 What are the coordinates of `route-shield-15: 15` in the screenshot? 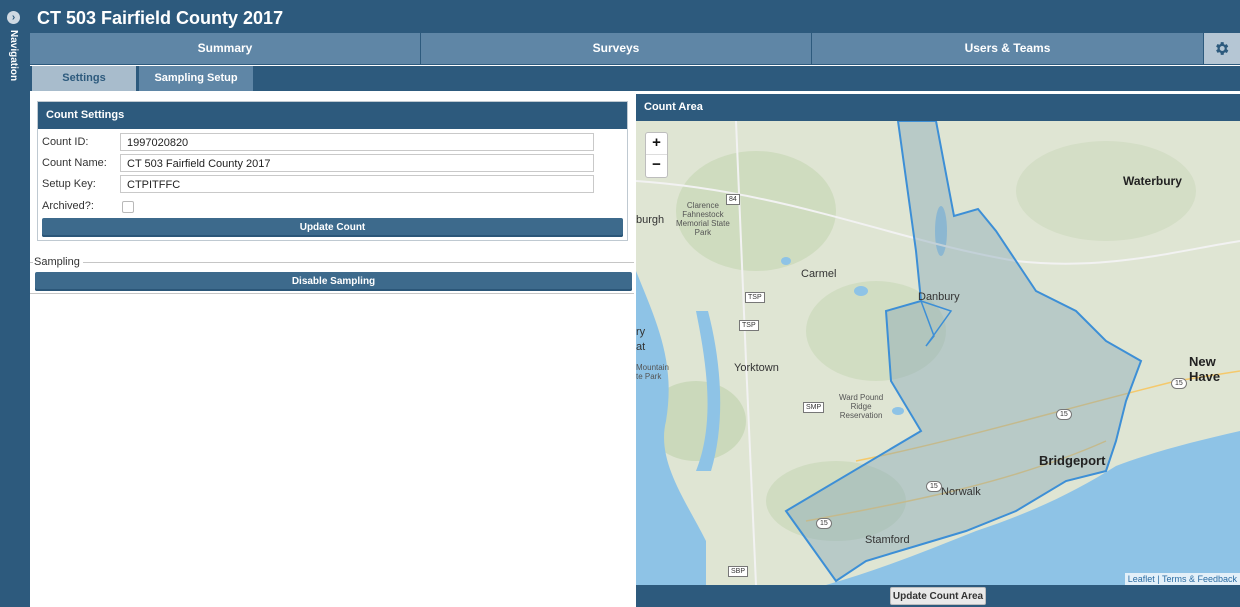 It's located at (1179, 383).